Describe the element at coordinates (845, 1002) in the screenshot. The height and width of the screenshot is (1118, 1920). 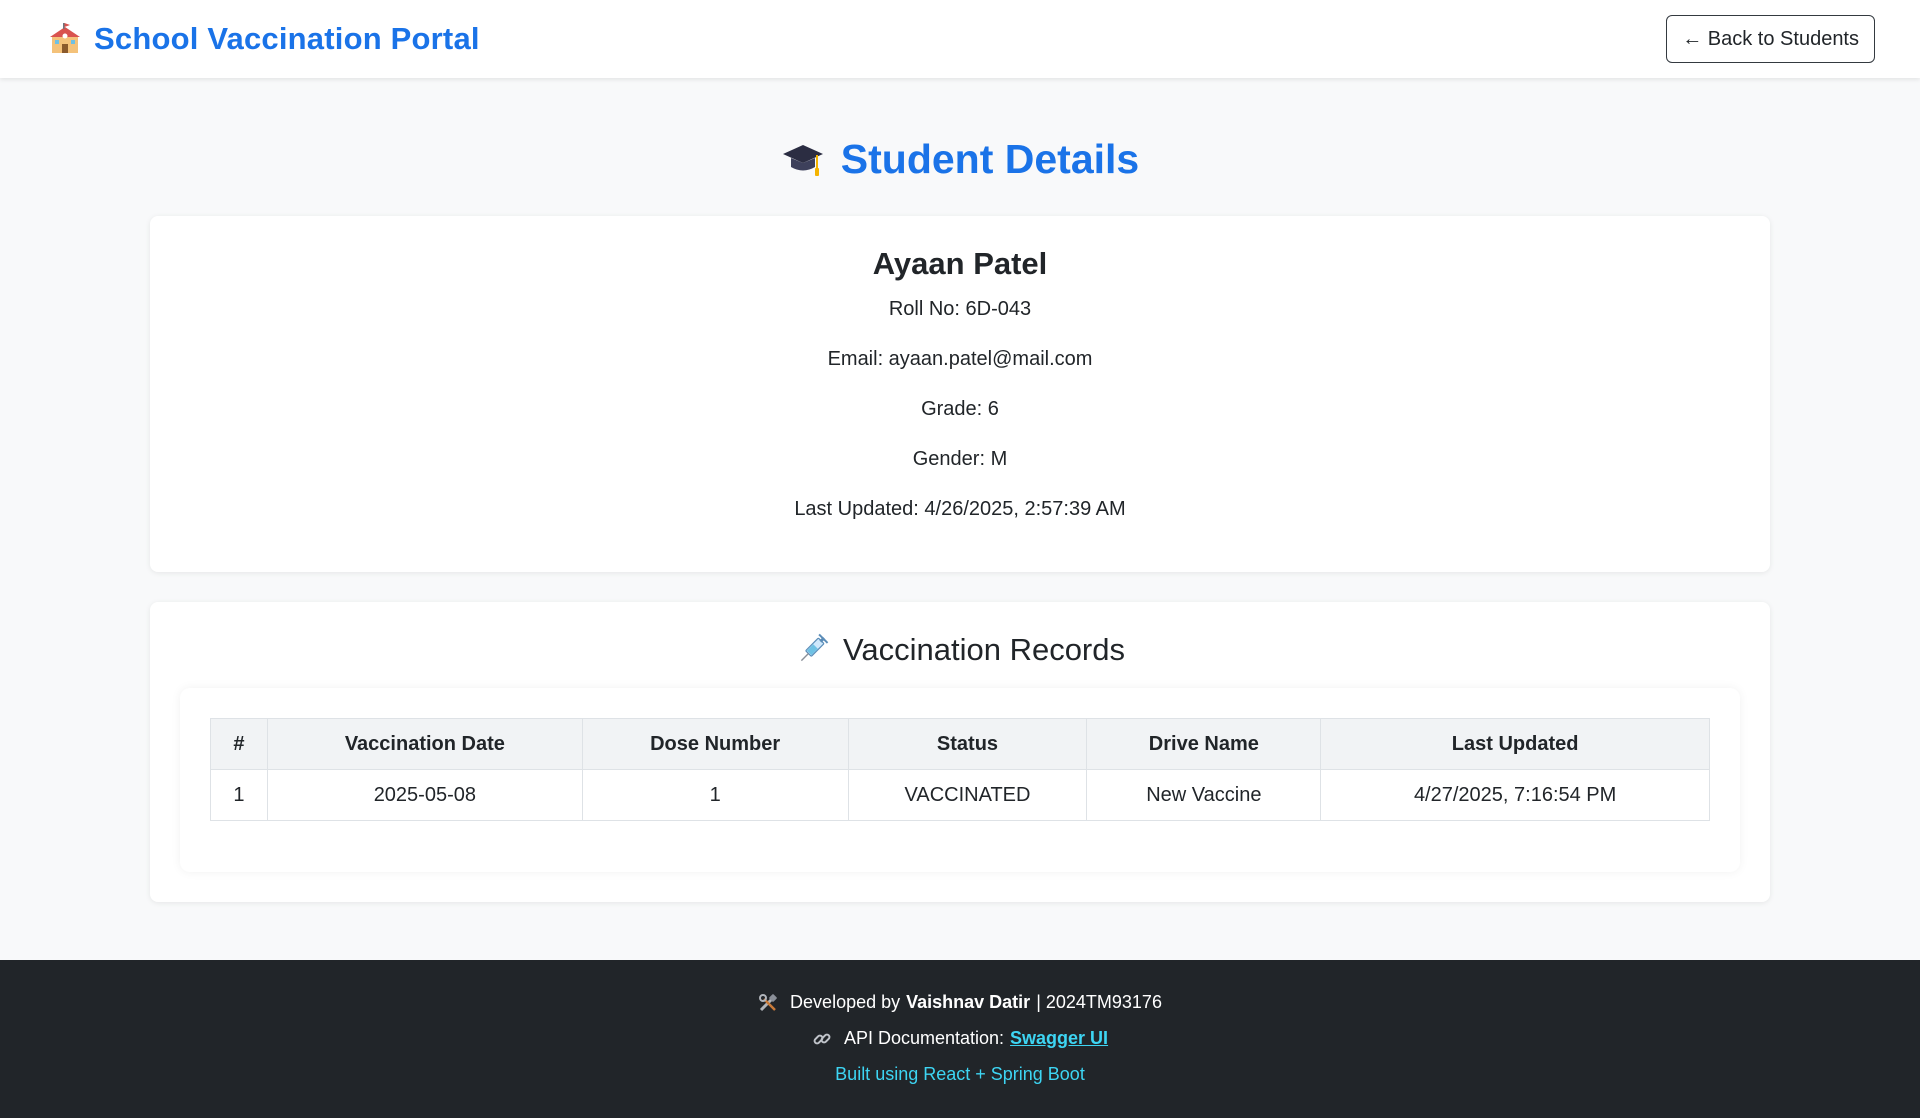
I see `developer-prefix: Developed by` at that location.